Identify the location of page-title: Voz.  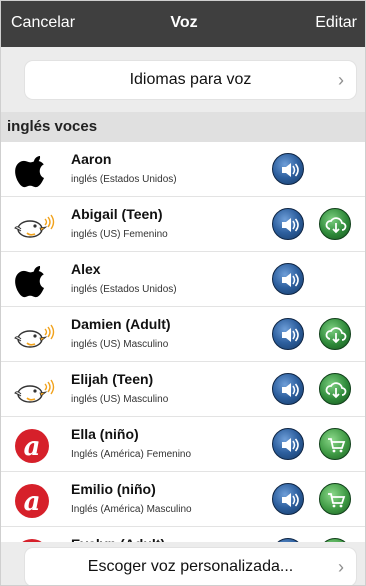
(184, 22).